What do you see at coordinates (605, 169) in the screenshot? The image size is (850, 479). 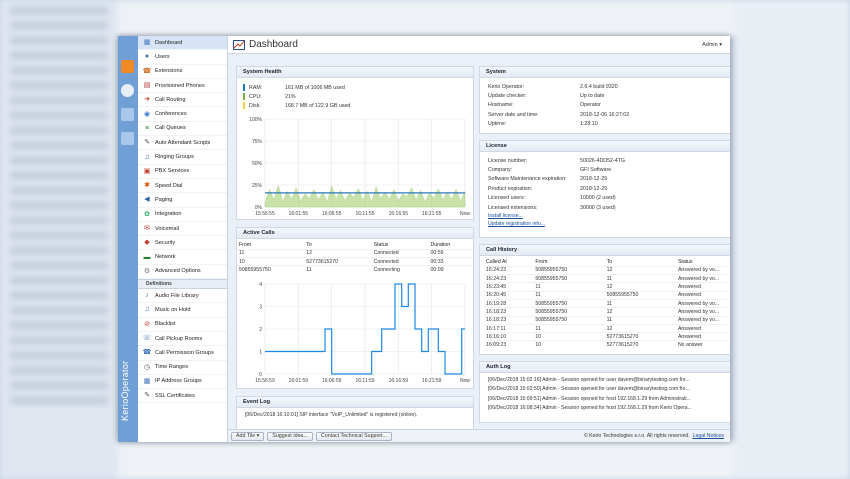 I see `license-info-row: Company: GFI Software` at bounding box center [605, 169].